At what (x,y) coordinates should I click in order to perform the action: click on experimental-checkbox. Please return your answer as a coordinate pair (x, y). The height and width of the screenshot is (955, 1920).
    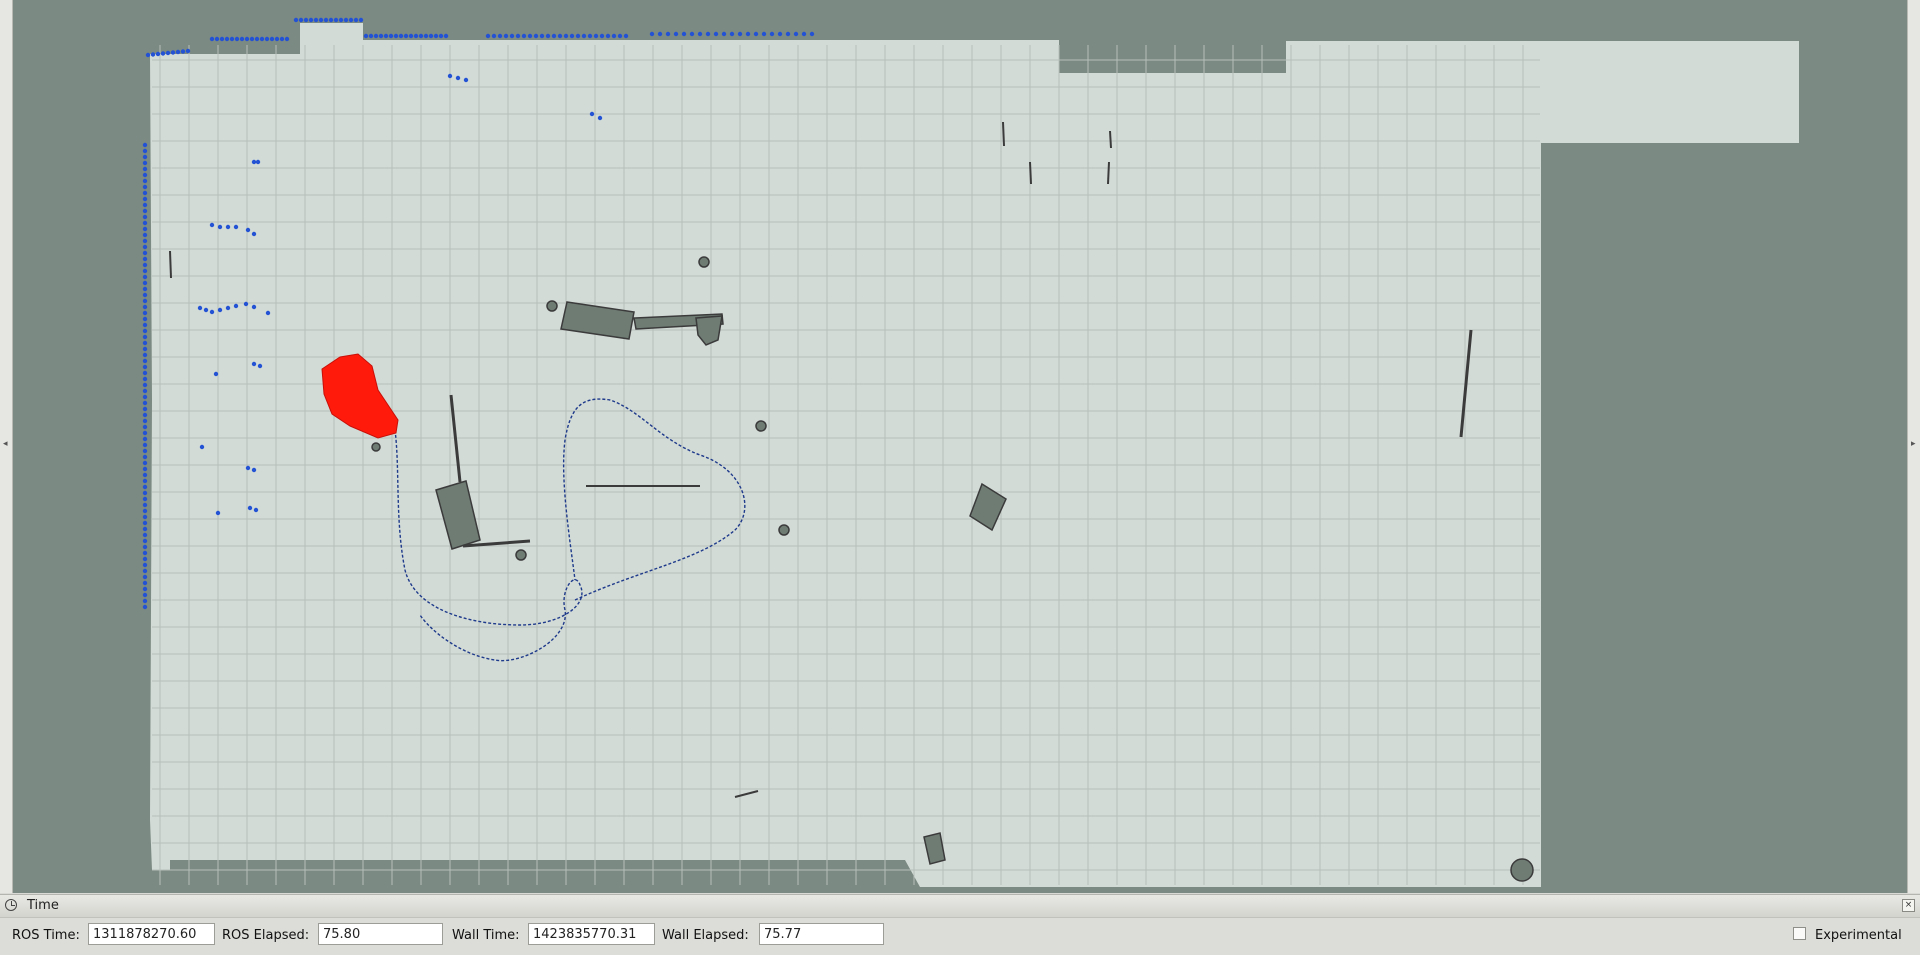
    Looking at the image, I should click on (1799, 933).